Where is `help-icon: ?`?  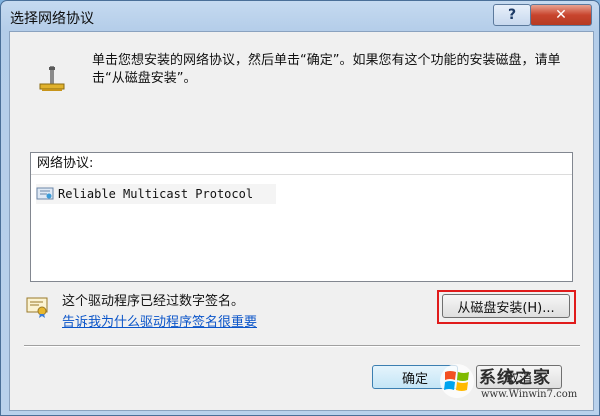
help-icon: ? is located at coordinates (512, 15).